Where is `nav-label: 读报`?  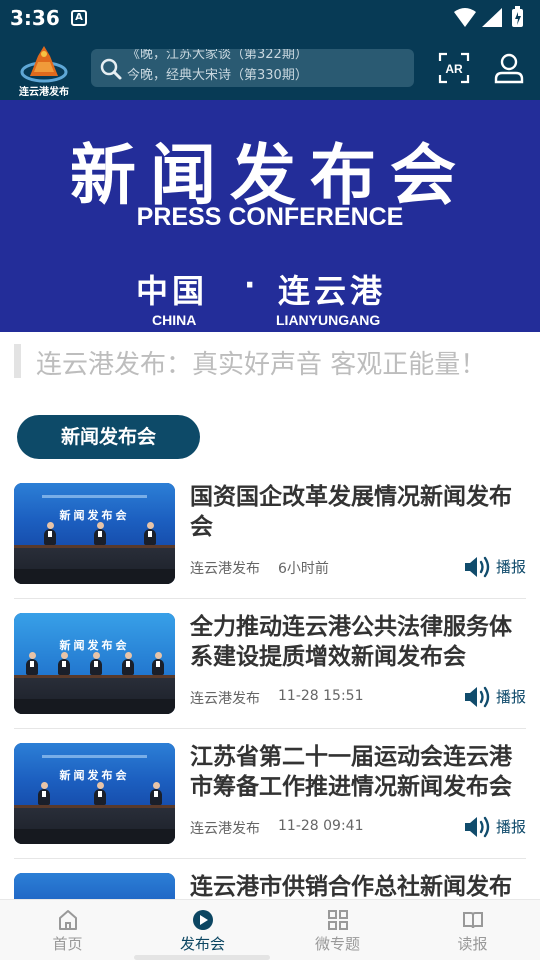
nav-label: 读报 is located at coordinates (472, 944).